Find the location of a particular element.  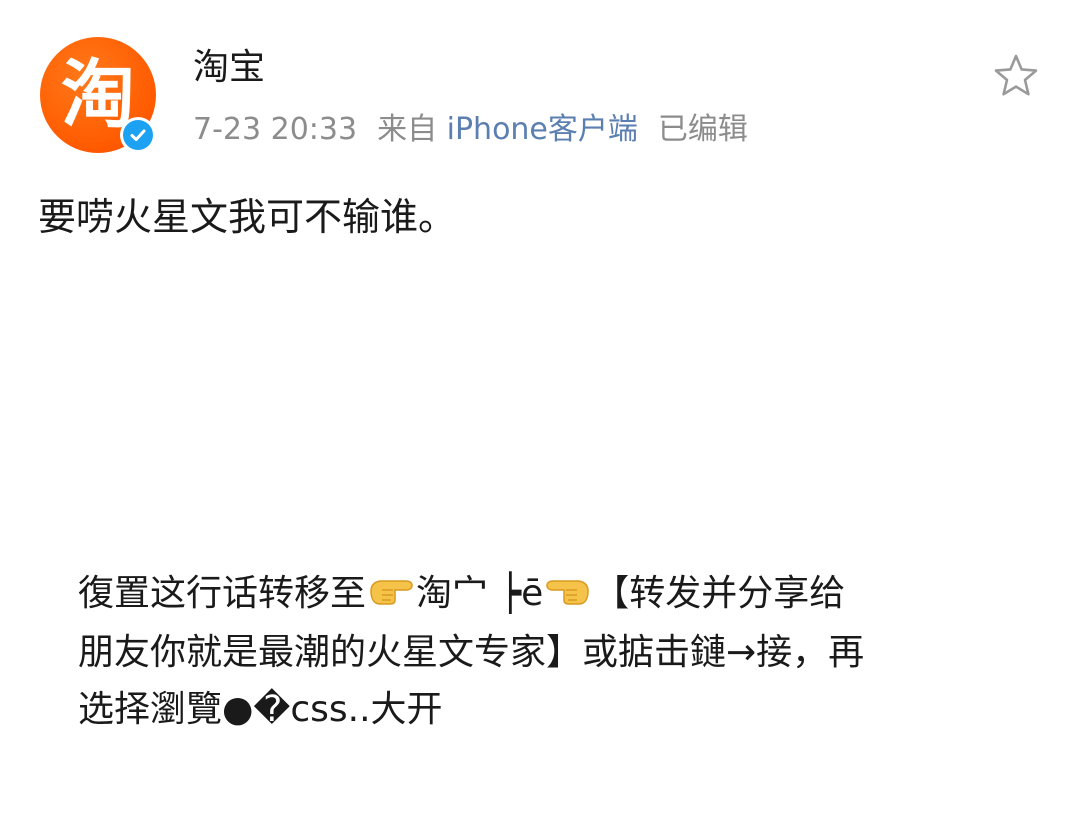

image-text-segment: 復置这行话转移至 is located at coordinates (222, 593).